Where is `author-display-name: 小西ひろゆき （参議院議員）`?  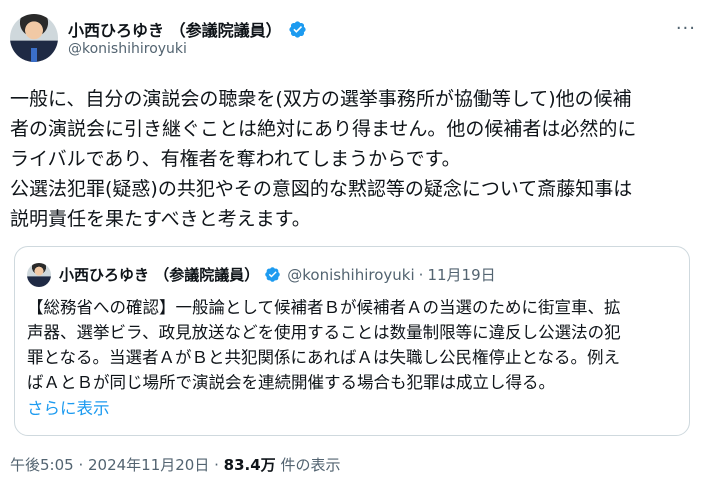 author-display-name: 小西ひろゆき （参議院議員） is located at coordinates (175, 29).